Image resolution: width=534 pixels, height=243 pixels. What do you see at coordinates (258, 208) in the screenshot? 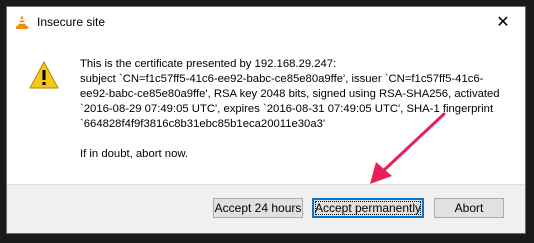
I see `accept-24-hours-button: Accept 24 hours` at bounding box center [258, 208].